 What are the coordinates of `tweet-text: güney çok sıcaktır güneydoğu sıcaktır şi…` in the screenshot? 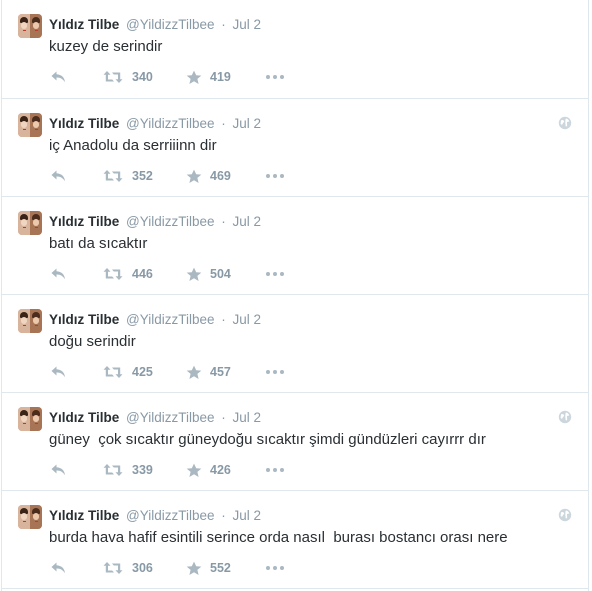 It's located at (267, 439).